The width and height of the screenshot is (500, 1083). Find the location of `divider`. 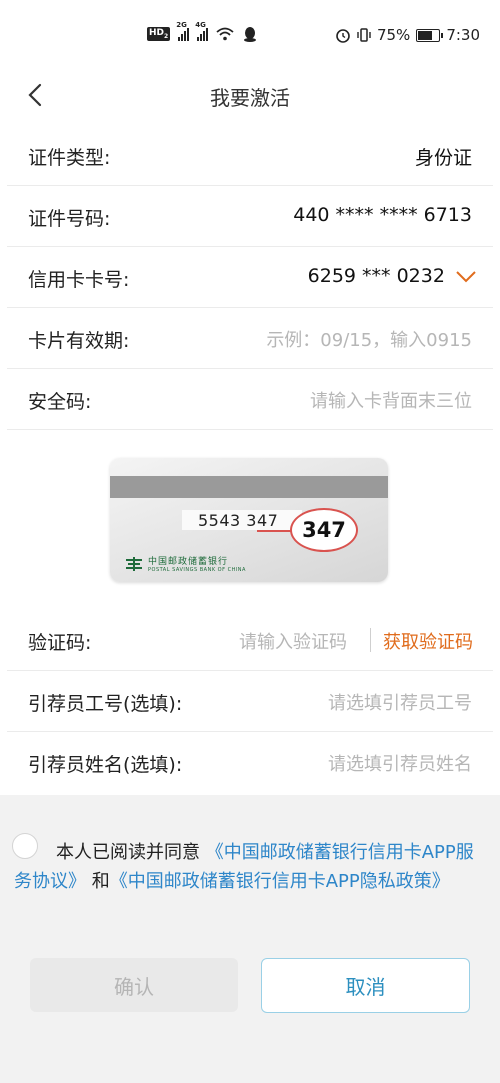

divider is located at coordinates (370, 640).